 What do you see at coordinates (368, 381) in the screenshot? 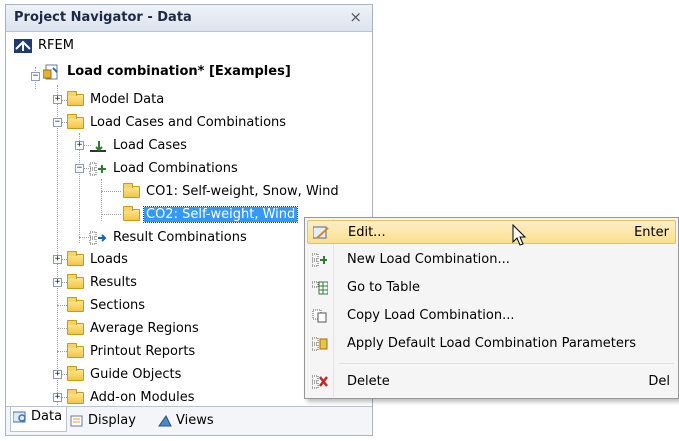
I see `menu-item-label: Delete` at bounding box center [368, 381].